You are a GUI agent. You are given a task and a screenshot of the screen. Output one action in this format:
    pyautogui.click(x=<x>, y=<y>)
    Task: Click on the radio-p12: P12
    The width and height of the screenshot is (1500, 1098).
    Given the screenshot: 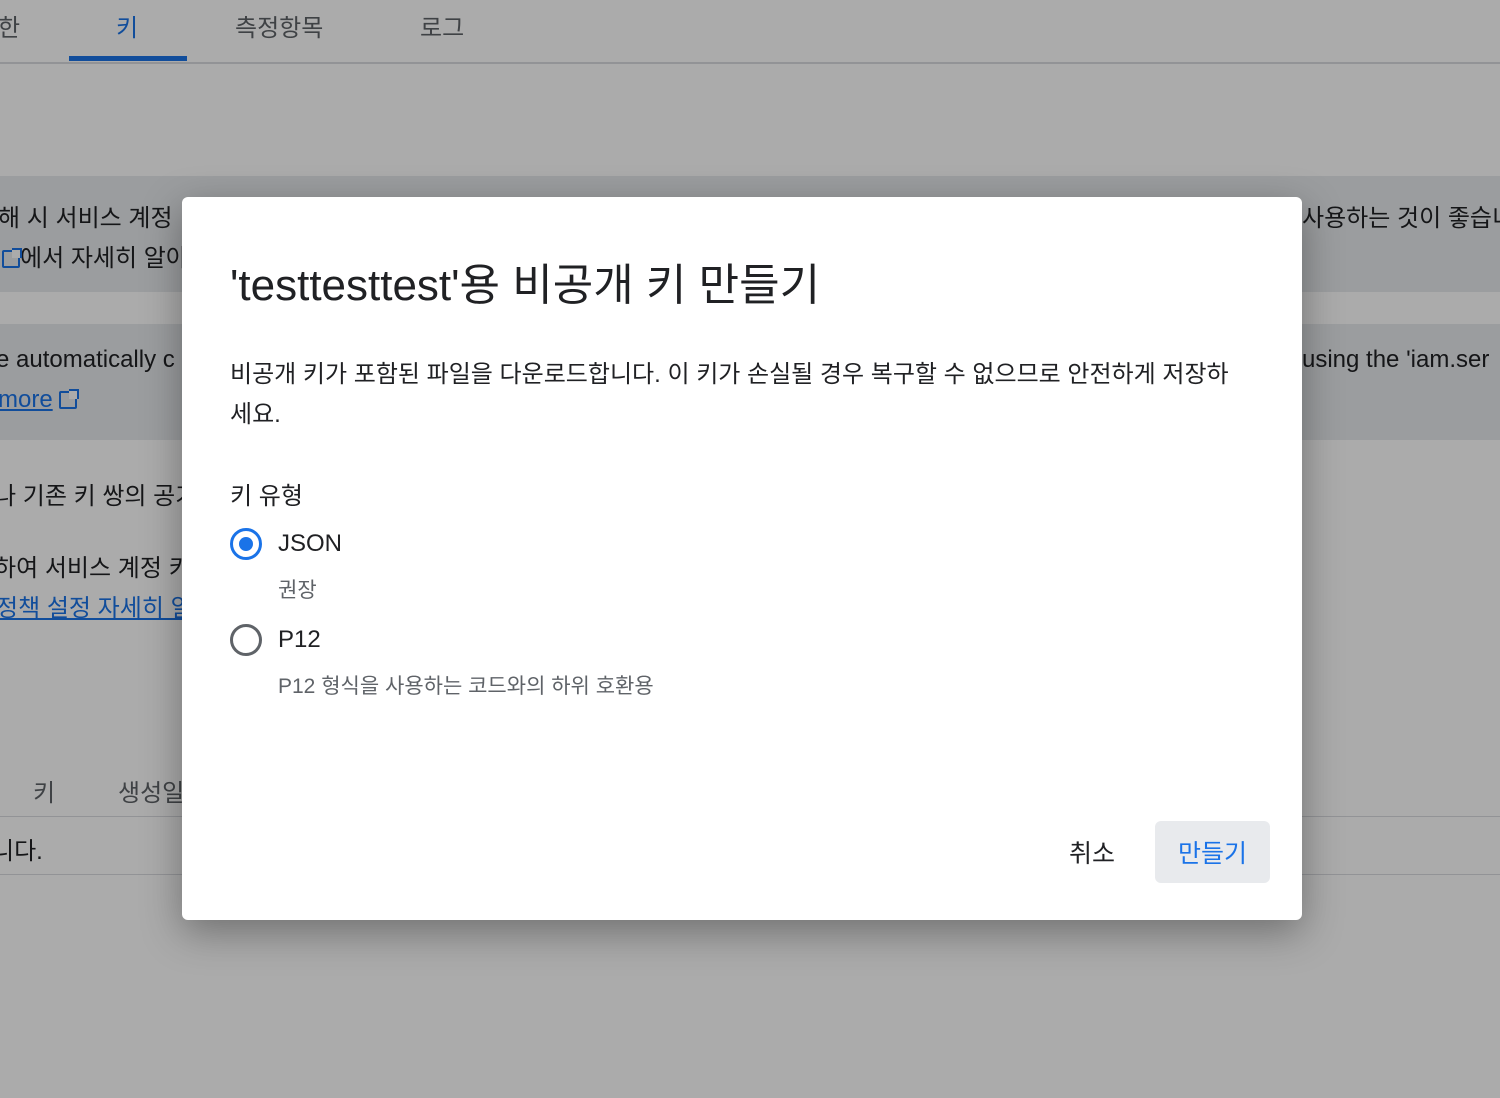 What is the action you would take?
    pyautogui.click(x=275, y=640)
    